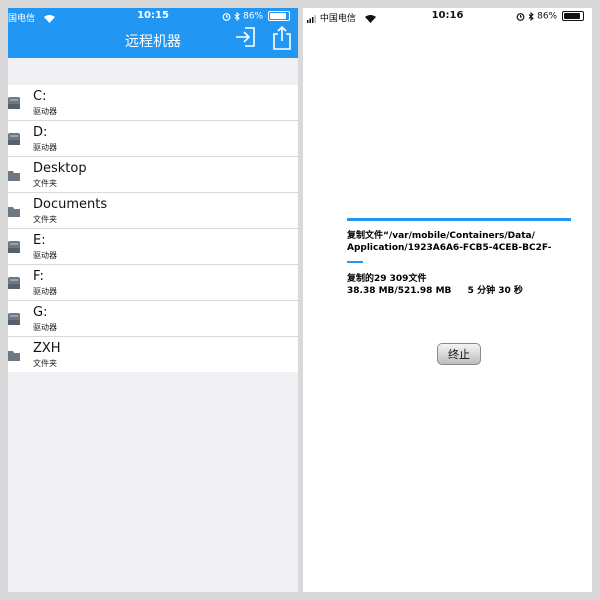  I want to click on list-item: Documents 文件夹, so click(153, 211).